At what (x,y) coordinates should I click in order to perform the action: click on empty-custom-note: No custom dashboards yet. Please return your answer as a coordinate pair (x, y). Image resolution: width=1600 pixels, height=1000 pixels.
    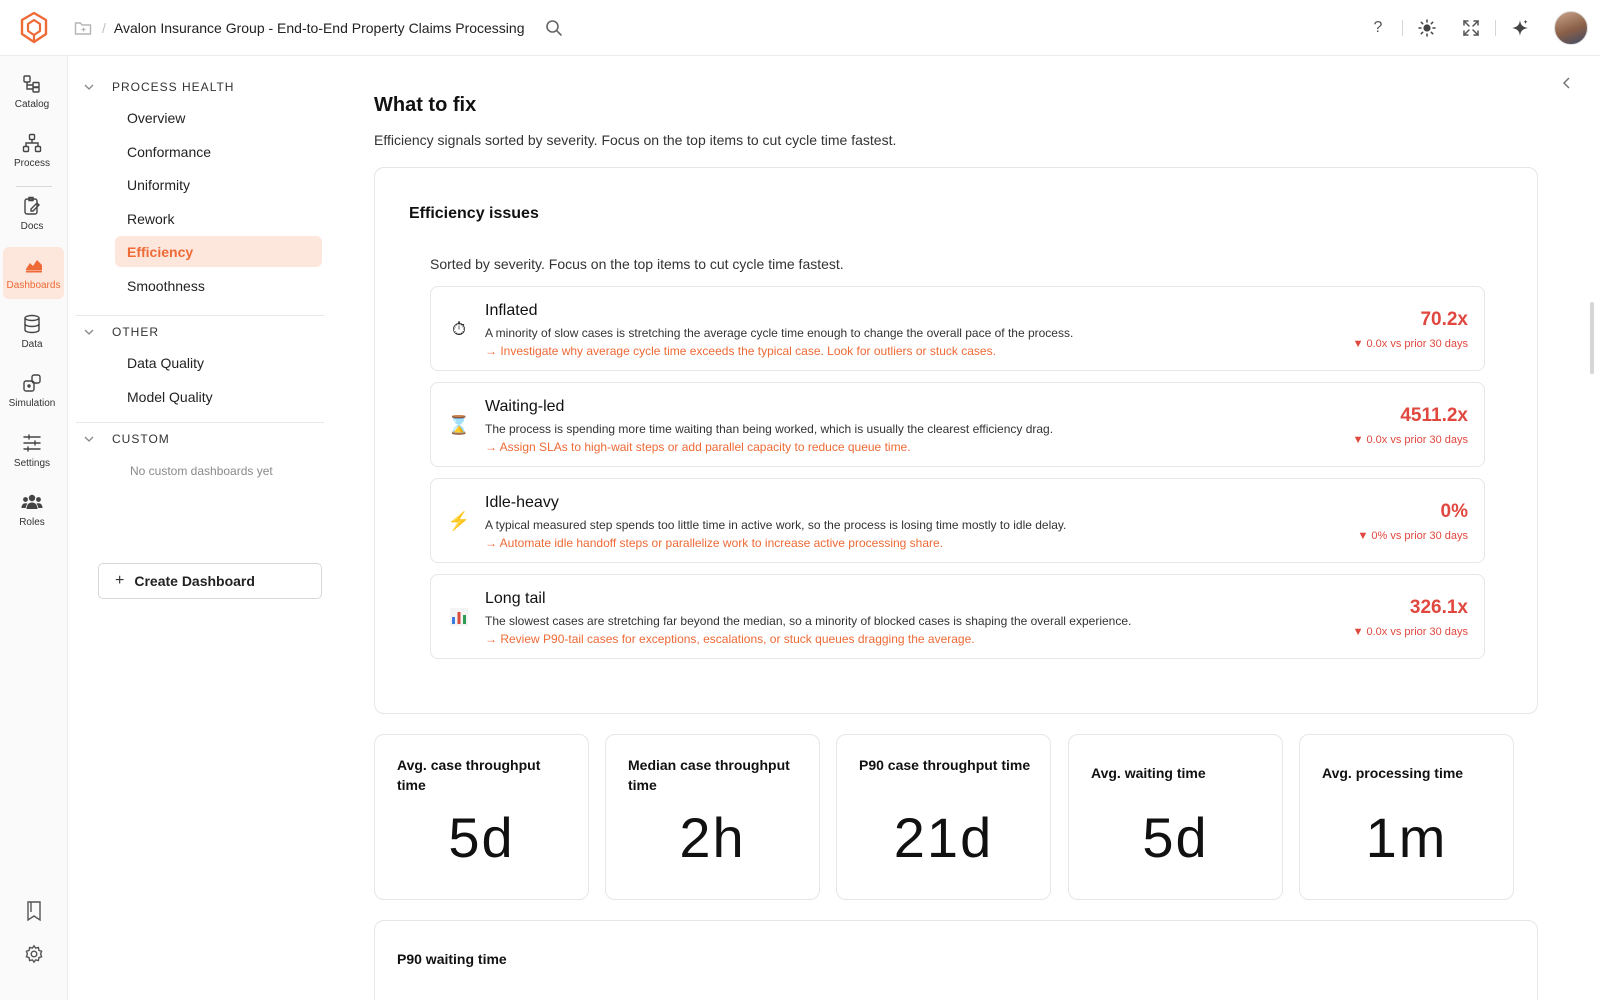
    Looking at the image, I should click on (201, 471).